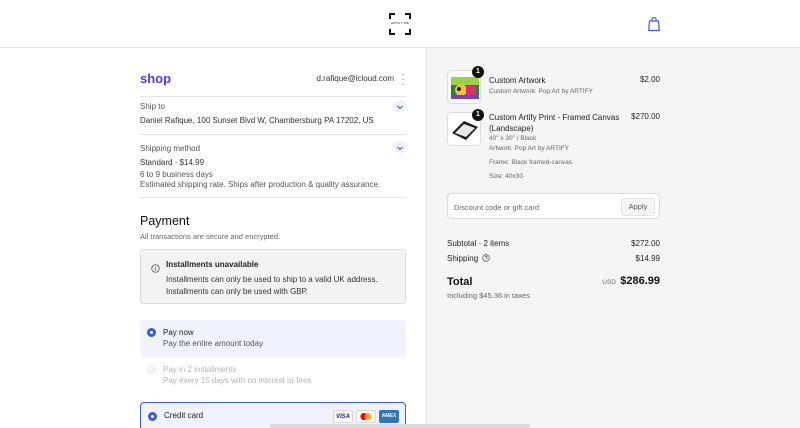 The height and width of the screenshot is (428, 800). What do you see at coordinates (529, 148) in the screenshot?
I see `item-meta: Artwork: Pop Art by ARTIFY` at bounding box center [529, 148].